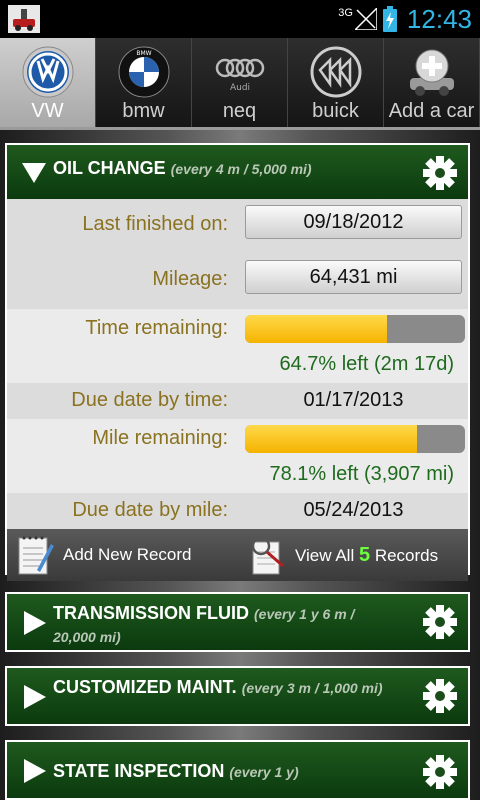  Describe the element at coordinates (237, 226) in the screenshot. I see `last-finished-row: Last finished on: 09/18/2012` at that location.